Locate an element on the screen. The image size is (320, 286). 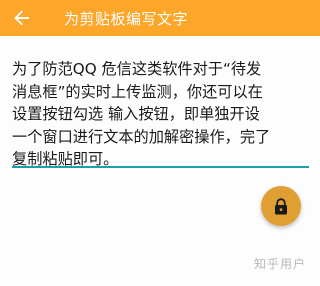
lock-button is located at coordinates (281, 206).